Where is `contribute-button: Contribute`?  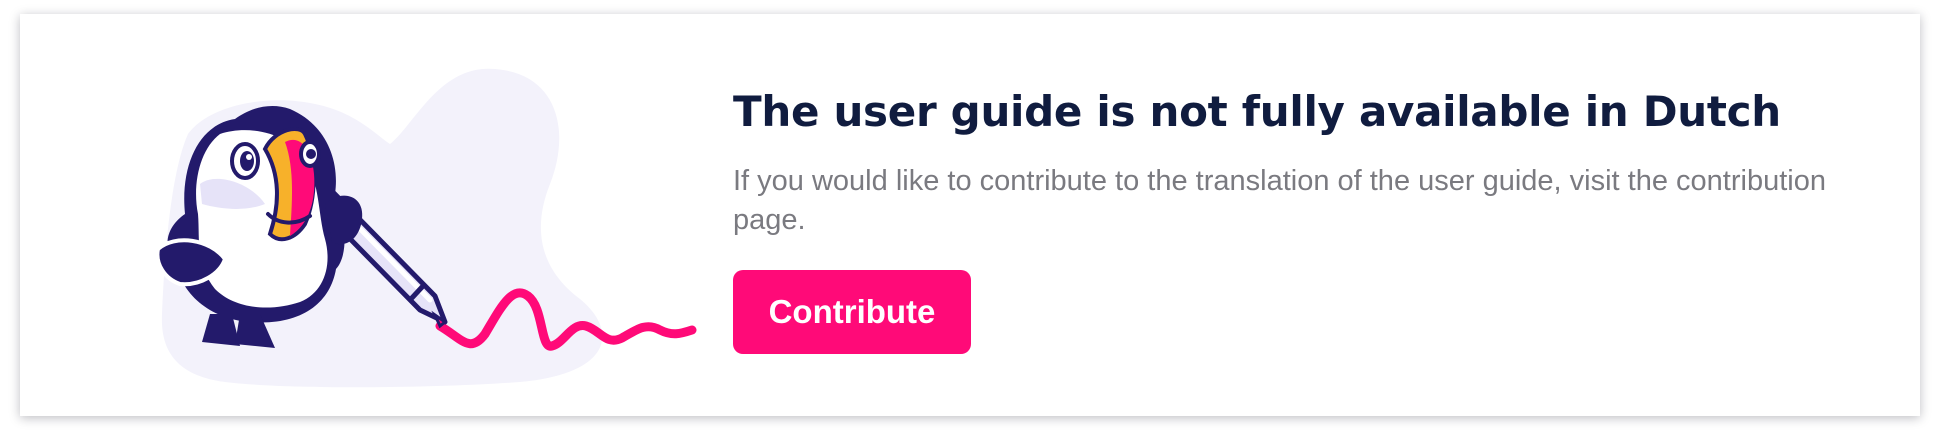
contribute-button: Contribute is located at coordinates (852, 312).